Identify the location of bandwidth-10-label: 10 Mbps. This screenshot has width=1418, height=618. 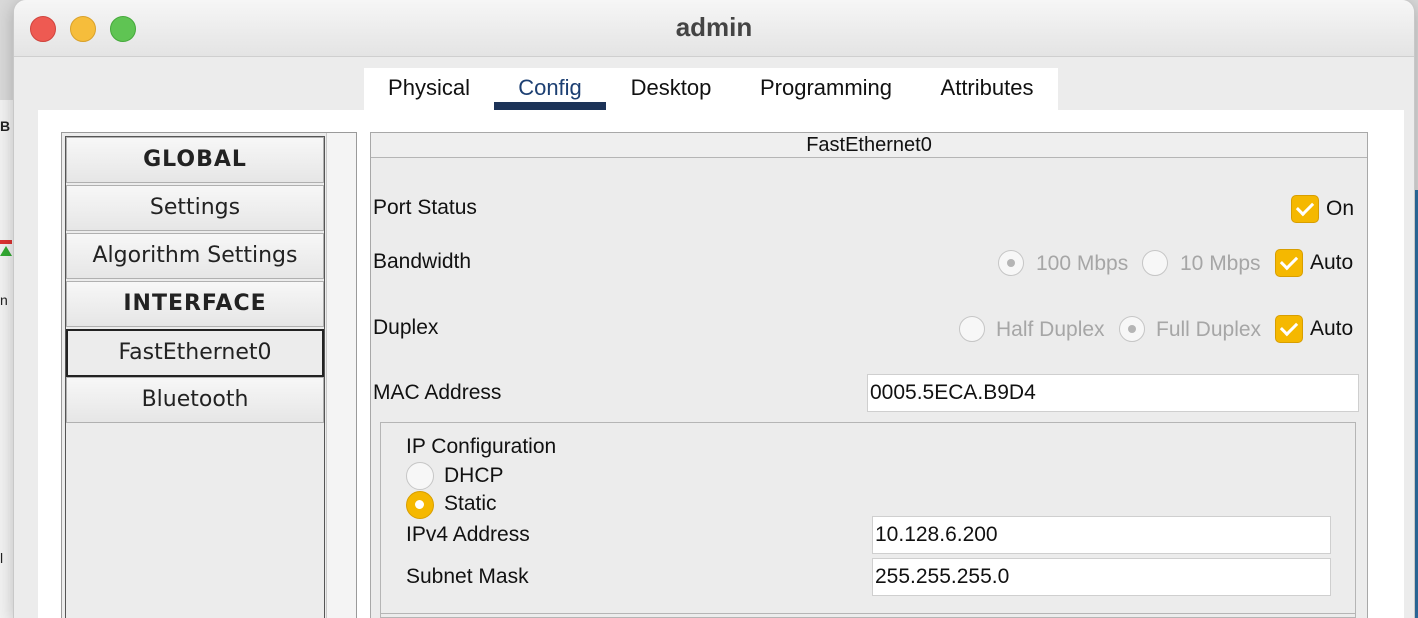
(1220, 263).